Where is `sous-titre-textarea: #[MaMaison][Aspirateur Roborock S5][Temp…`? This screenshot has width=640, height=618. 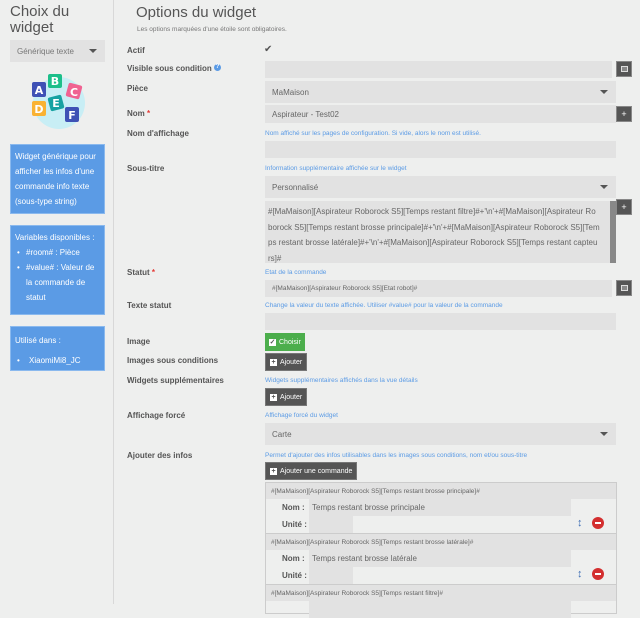
sous-titre-textarea: #[MaMaison][Aspirateur Roborock S5][Temp… is located at coordinates (440, 232).